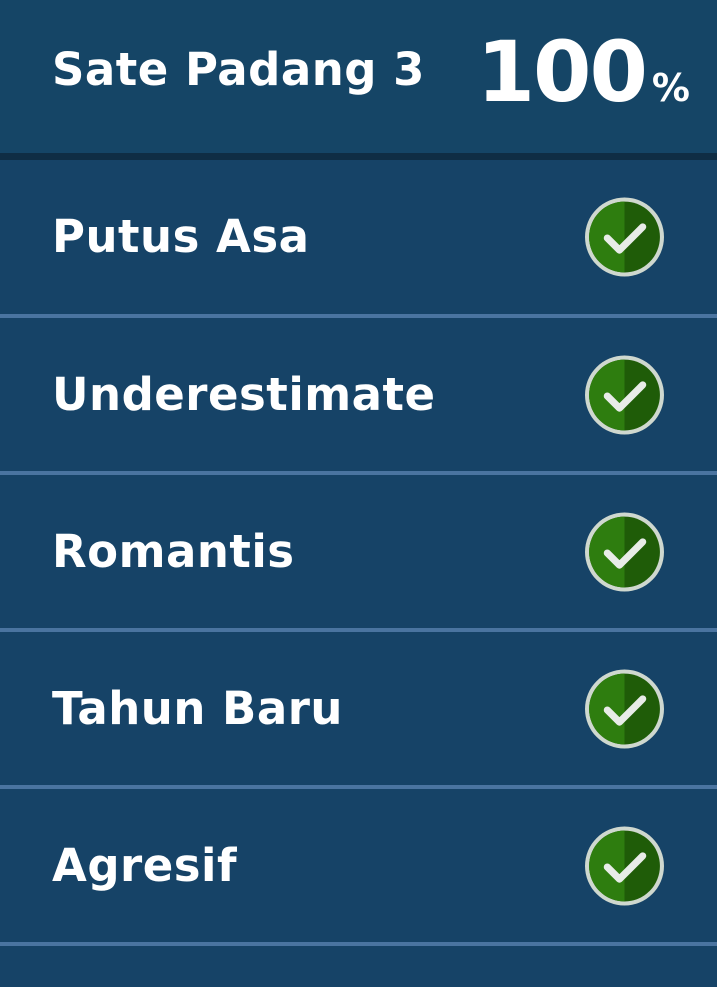 This screenshot has width=717, height=987. I want to click on progress-unit: %, so click(670, 88).